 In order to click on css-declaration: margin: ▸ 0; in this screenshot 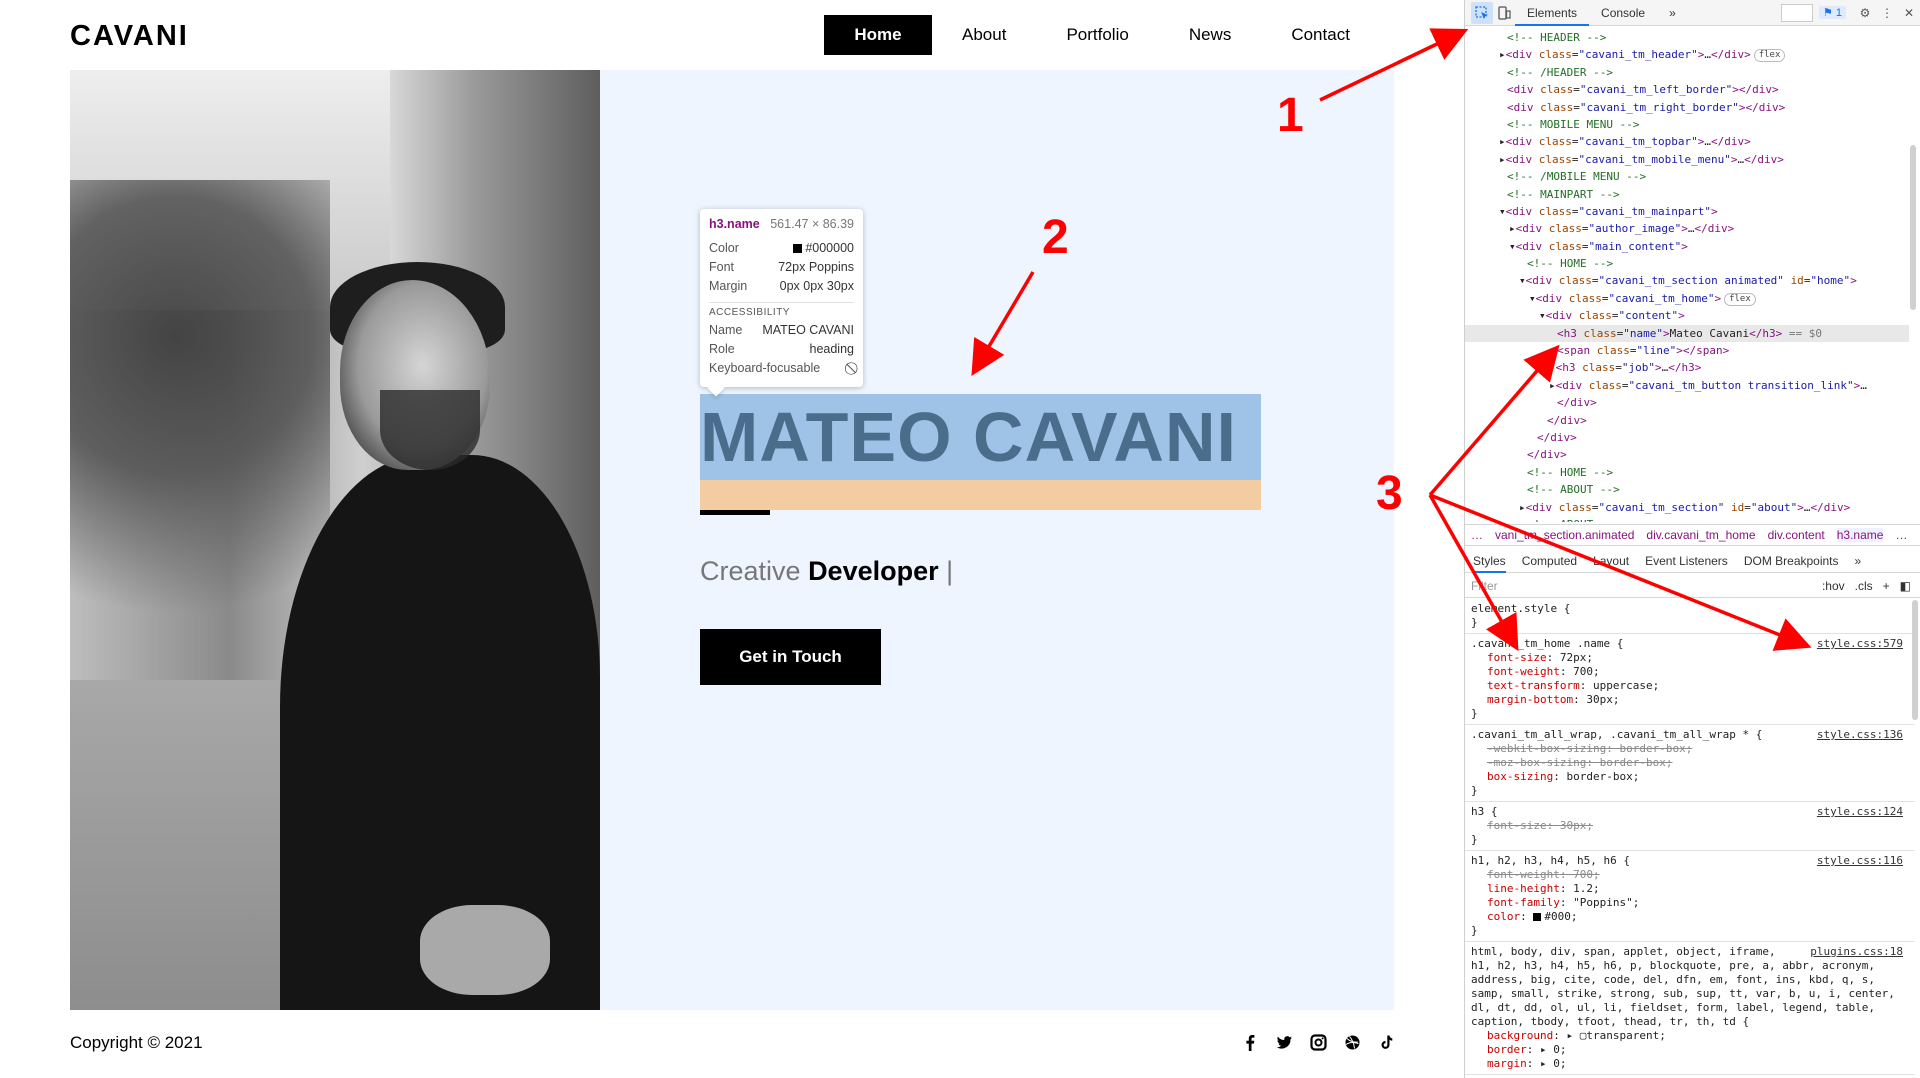, I will do `click(1690, 1064)`.